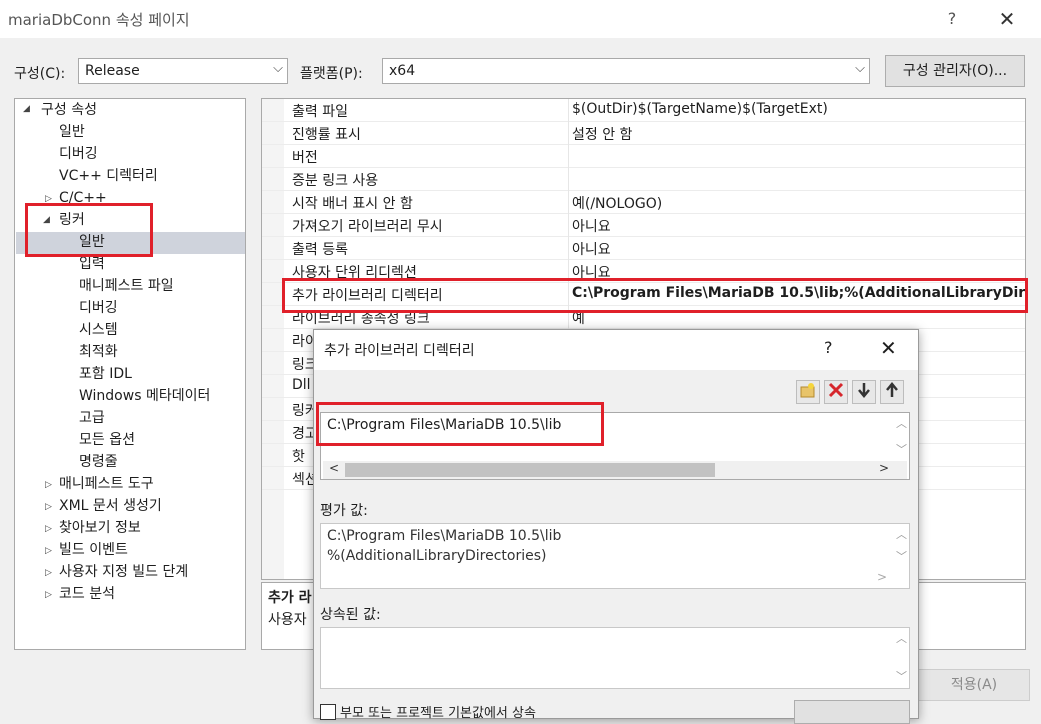  What do you see at coordinates (99, 20) in the screenshot?
I see `window-title: mariaDbConn 속성 페이지` at bounding box center [99, 20].